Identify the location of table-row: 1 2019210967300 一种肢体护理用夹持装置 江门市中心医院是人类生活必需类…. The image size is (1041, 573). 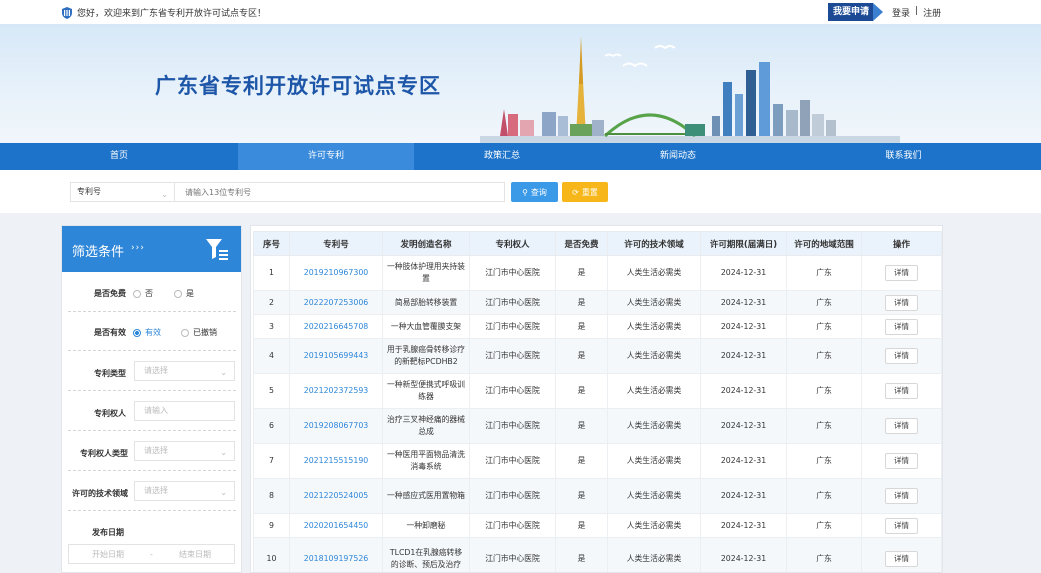
(597, 273).